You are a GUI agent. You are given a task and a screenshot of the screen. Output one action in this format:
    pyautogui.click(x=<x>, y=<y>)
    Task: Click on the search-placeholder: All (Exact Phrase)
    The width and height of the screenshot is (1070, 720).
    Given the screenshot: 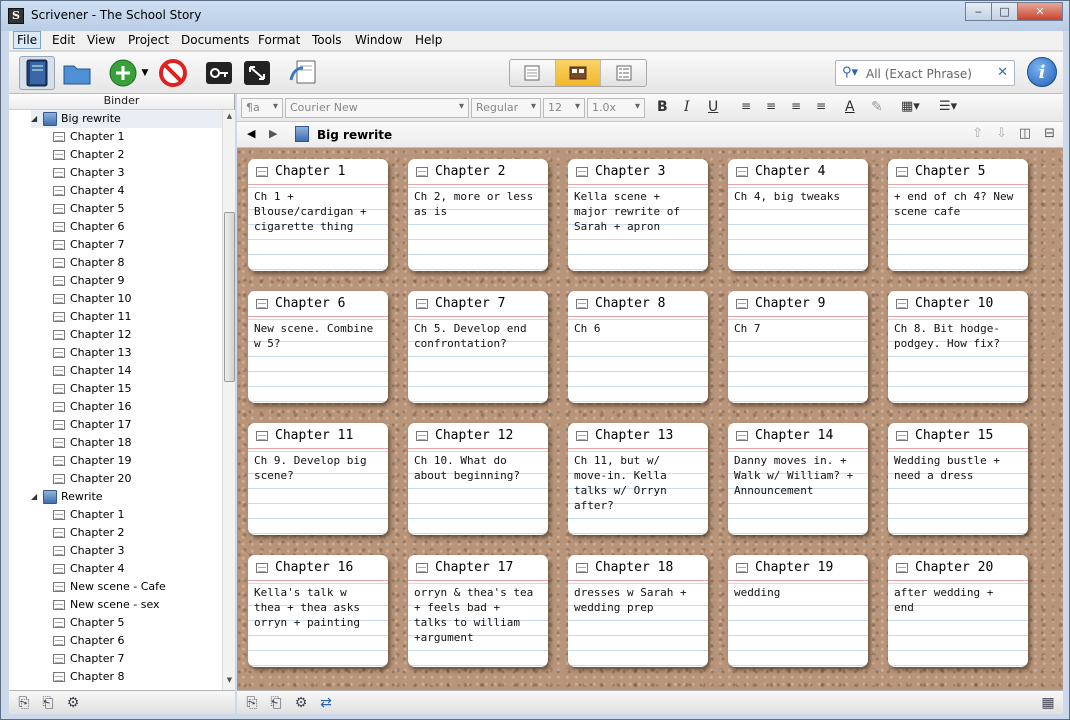 What is the action you would take?
    pyautogui.click(x=919, y=74)
    